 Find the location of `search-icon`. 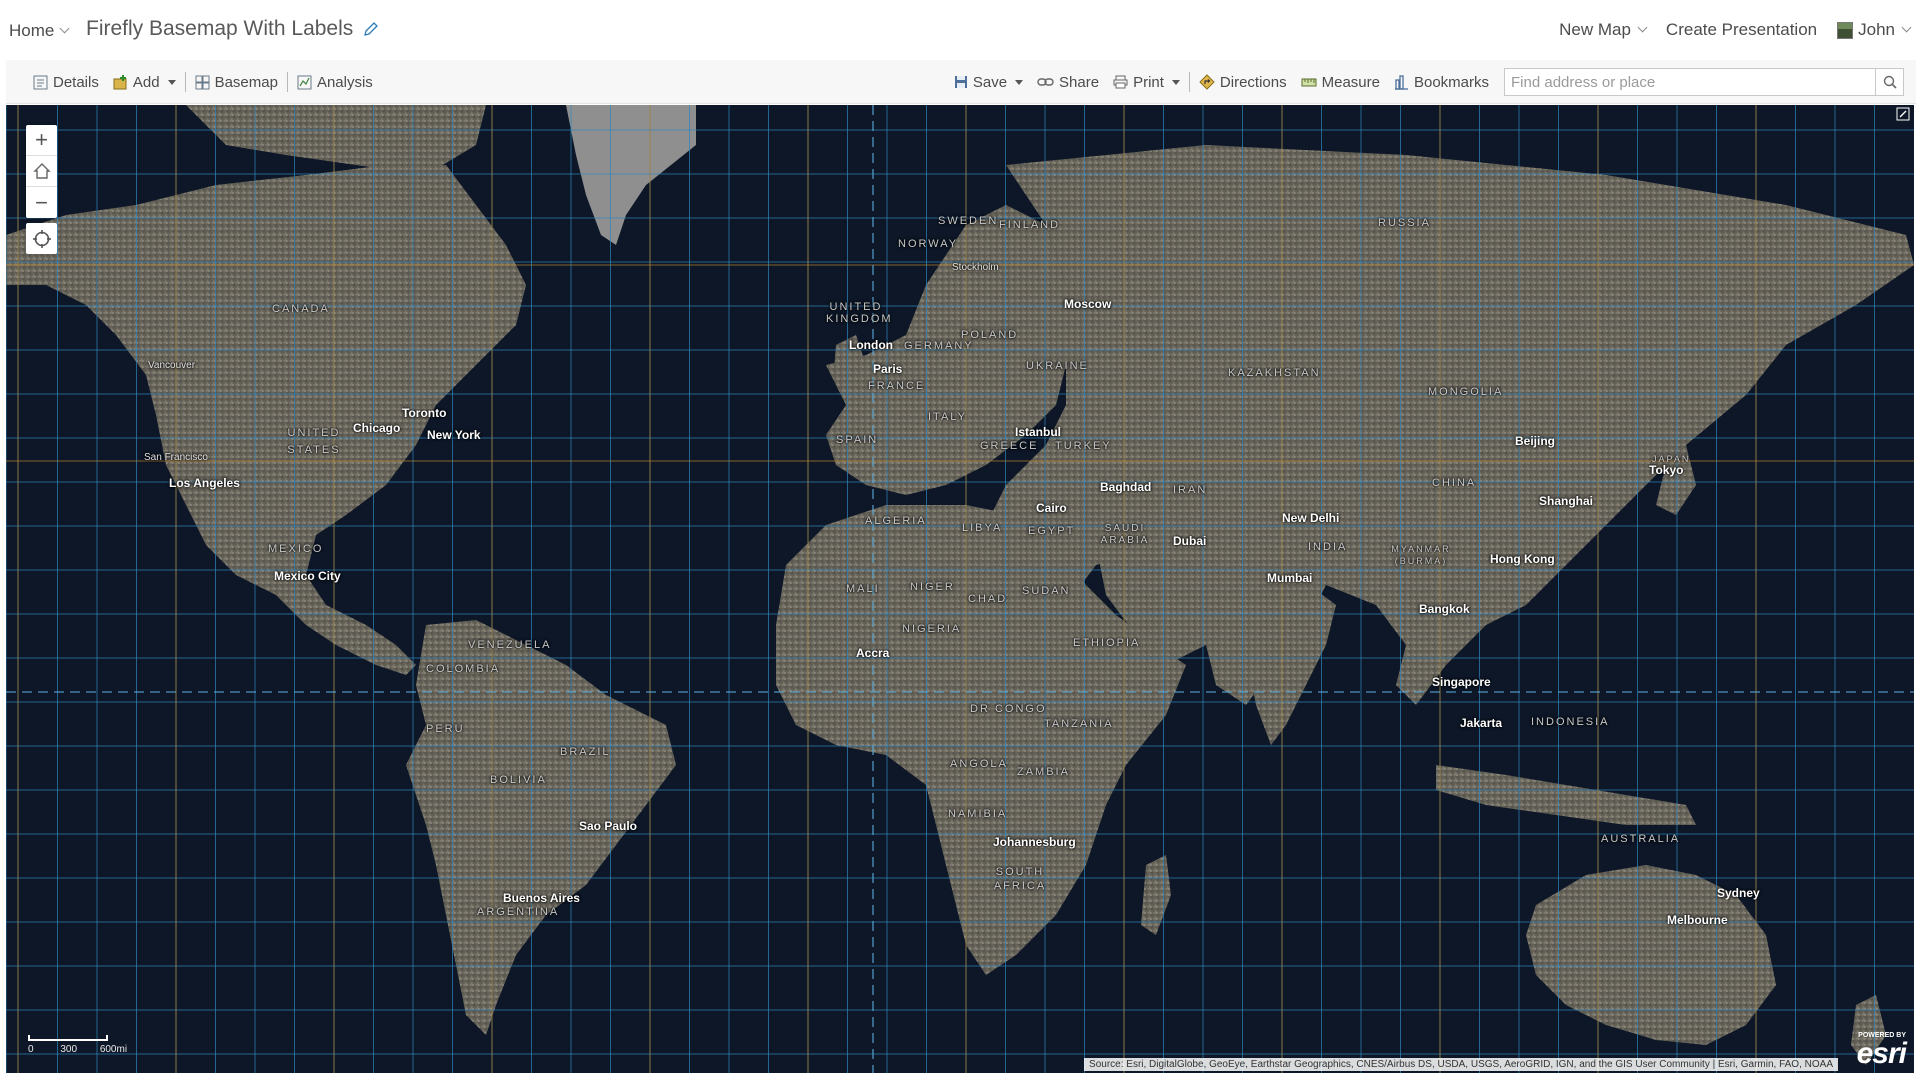

search-icon is located at coordinates (1890, 82).